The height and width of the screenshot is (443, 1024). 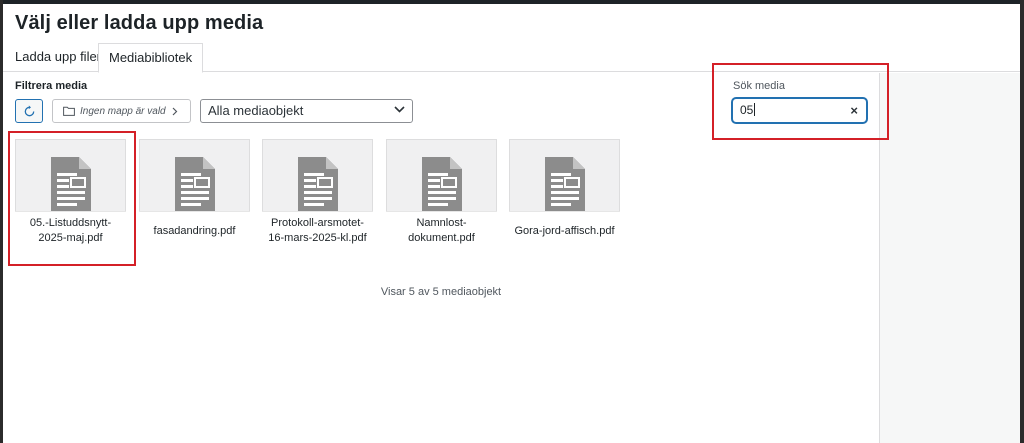 What do you see at coordinates (51, 86) in the screenshot?
I see `filter-media-label: Filtrera media` at bounding box center [51, 86].